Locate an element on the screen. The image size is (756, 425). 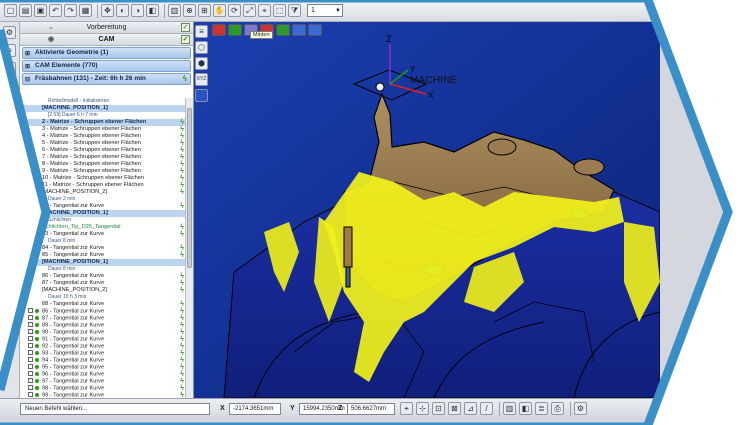
settings-icon: ⚙ is located at coordinates (580, 408).